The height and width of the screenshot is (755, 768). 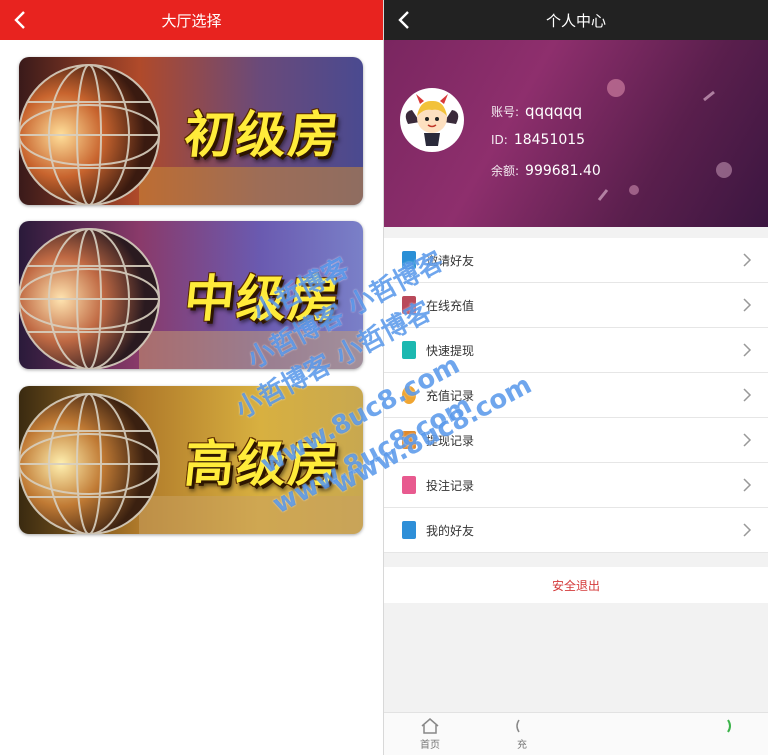 I want to click on bottom-tab-bar: 首页 充, so click(x=576, y=733).